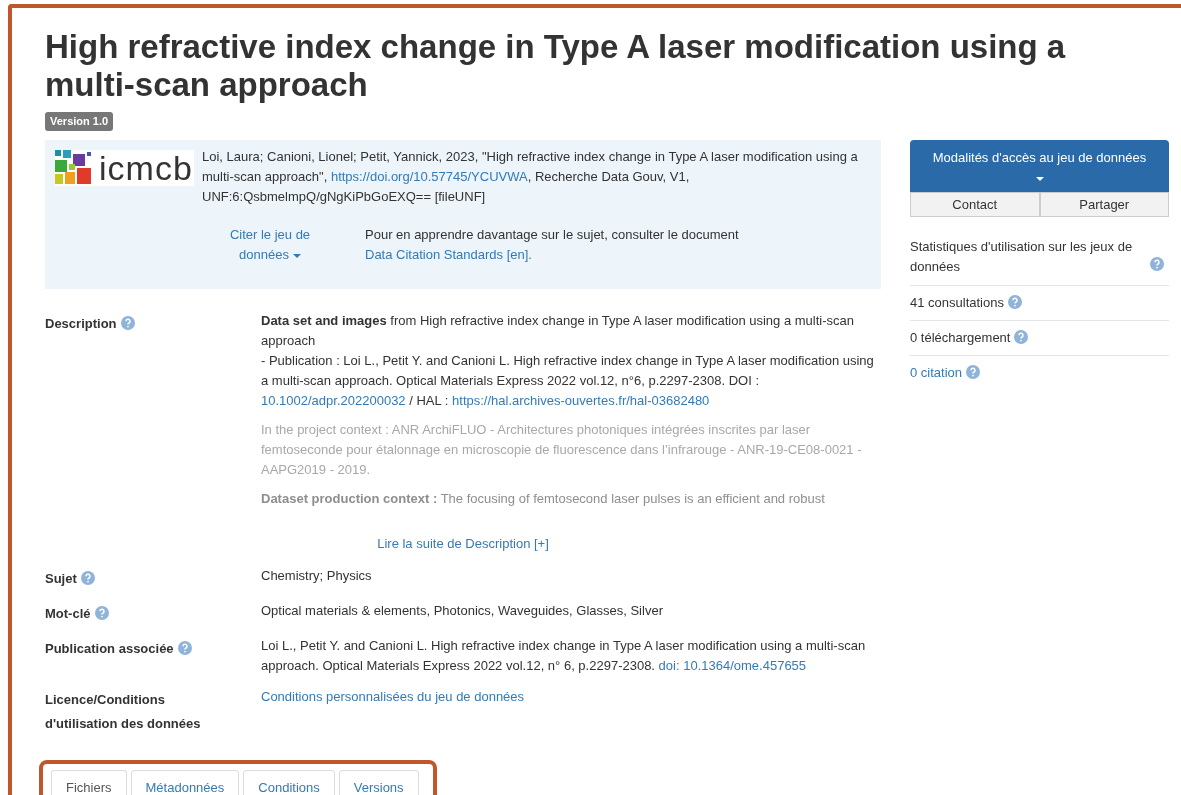 This screenshot has width=1181, height=795. I want to click on standards-link: Data Citation Standards [en]., so click(448, 254).